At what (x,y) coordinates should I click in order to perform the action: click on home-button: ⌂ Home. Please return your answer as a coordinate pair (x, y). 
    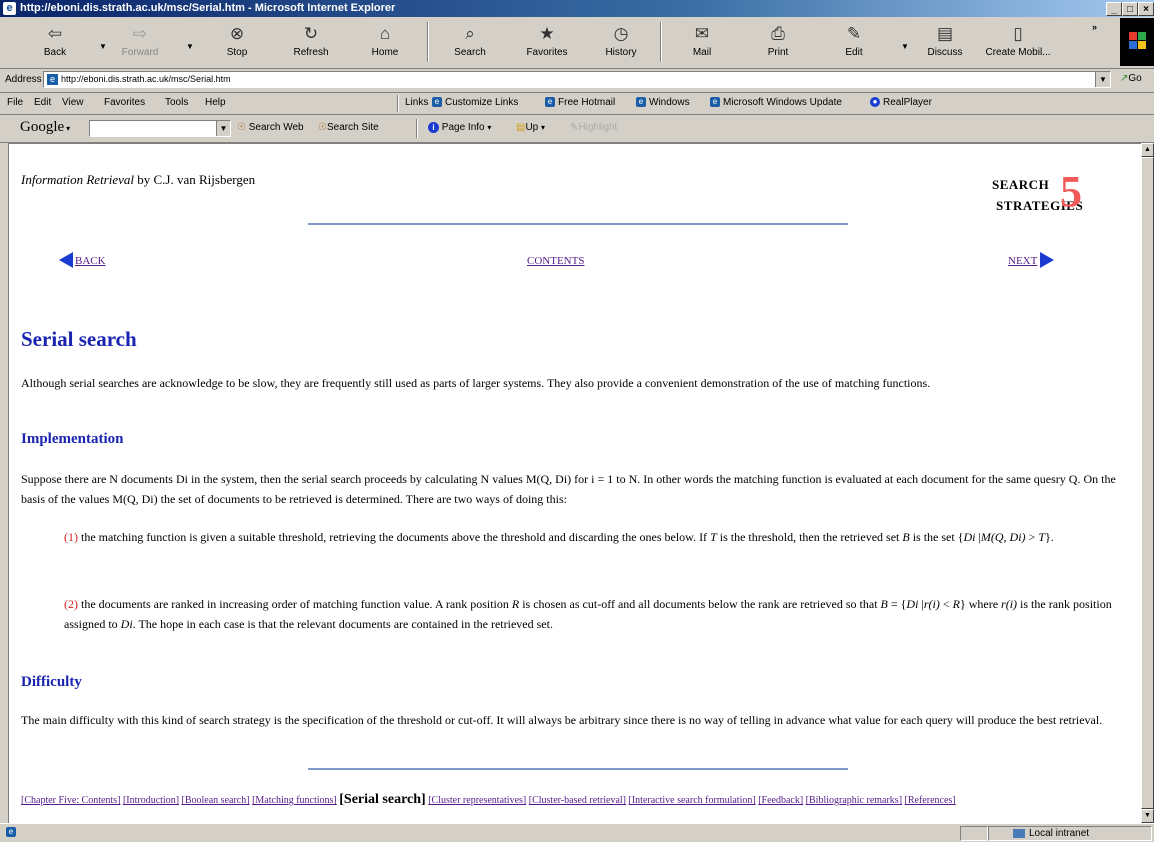
    Looking at the image, I should click on (385, 43).